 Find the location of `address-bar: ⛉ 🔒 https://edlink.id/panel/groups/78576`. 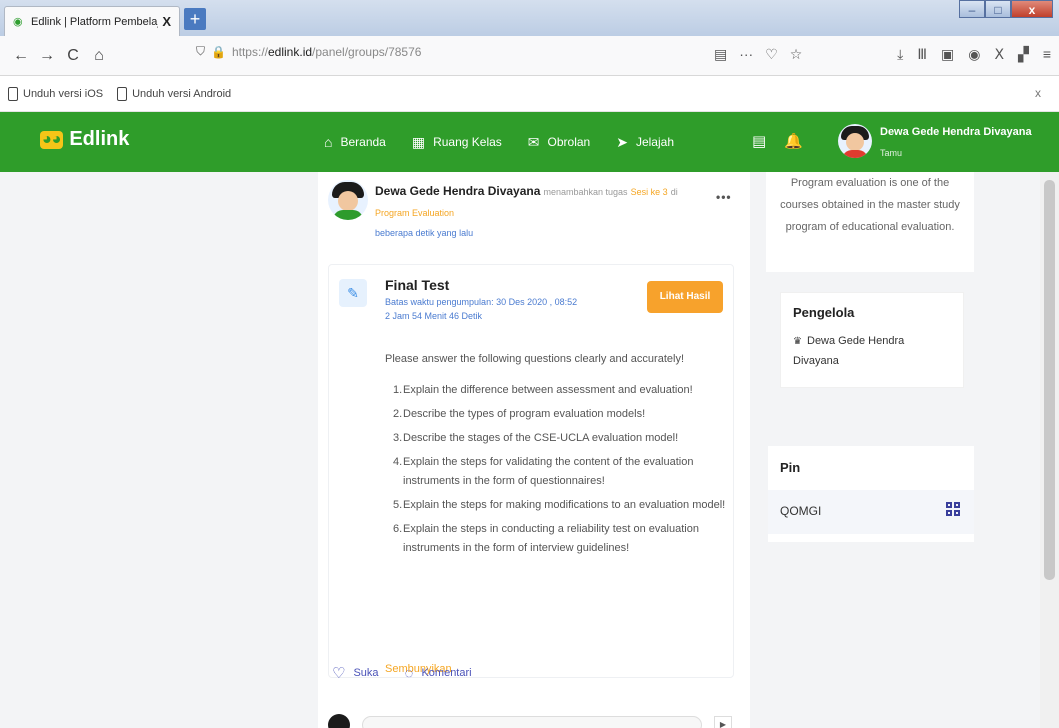

address-bar: ⛉ 🔒 https://edlink.id/panel/groups/78576 is located at coordinates (308, 51).